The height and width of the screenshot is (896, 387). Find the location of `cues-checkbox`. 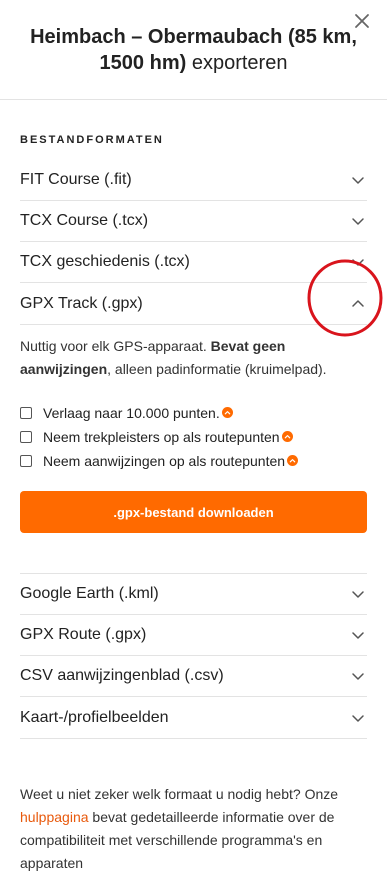

cues-checkbox is located at coordinates (26, 461).